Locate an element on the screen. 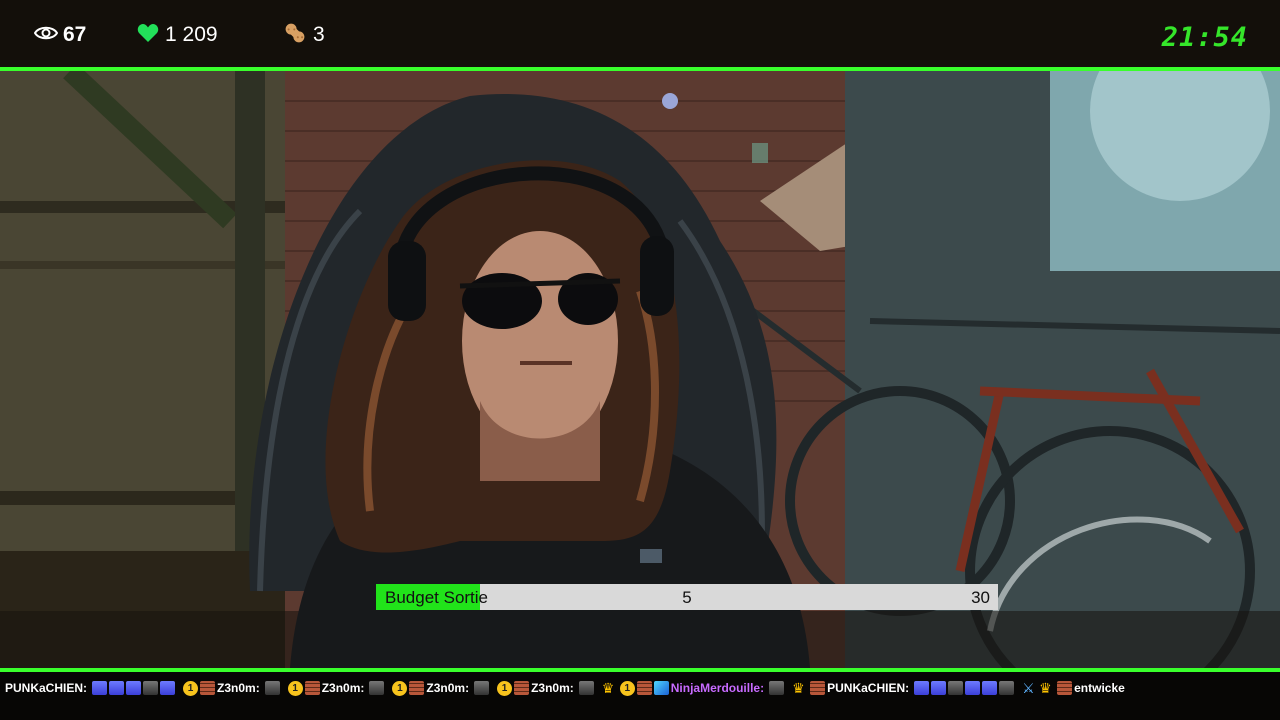 The width and height of the screenshot is (1280, 720). sword-badge-icon: ⚔ is located at coordinates (1028, 688).